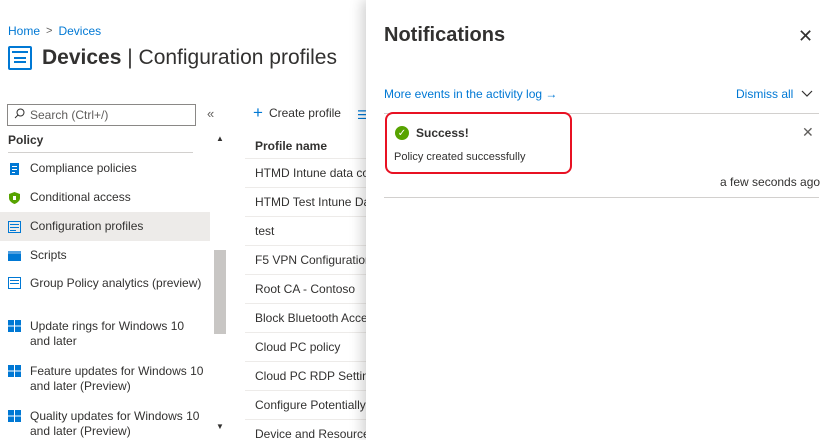 This screenshot has height=440, width=837. I want to click on plus-icon: +, so click(258, 112).